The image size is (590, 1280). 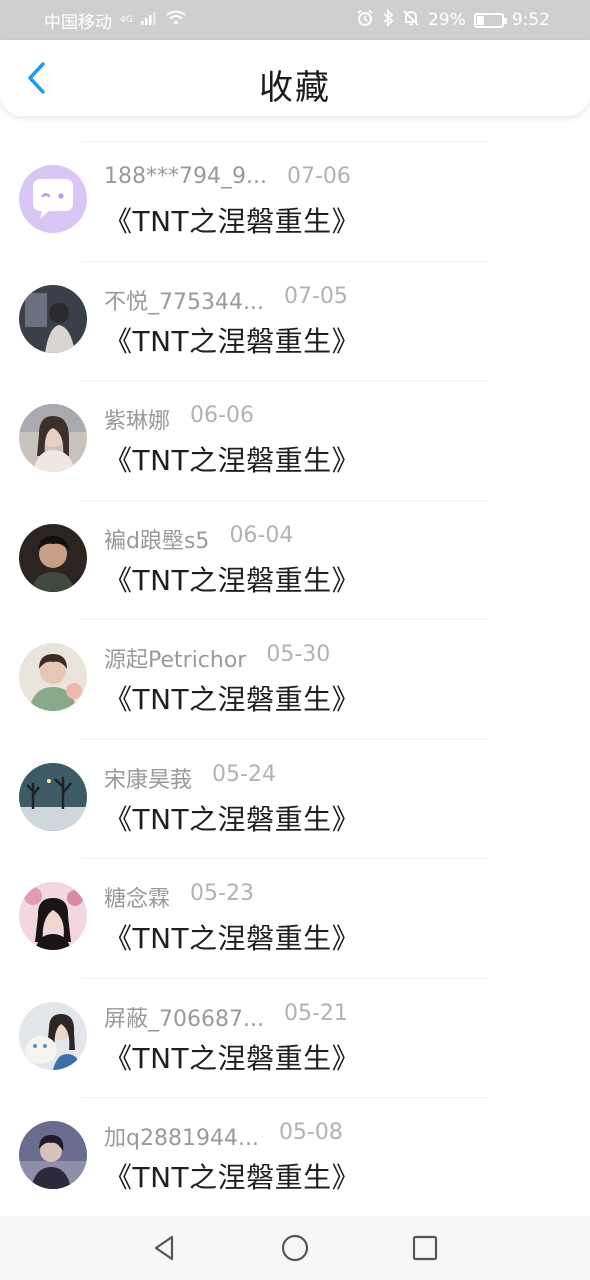 I want to click on bluetooth-icon, so click(x=388, y=20).